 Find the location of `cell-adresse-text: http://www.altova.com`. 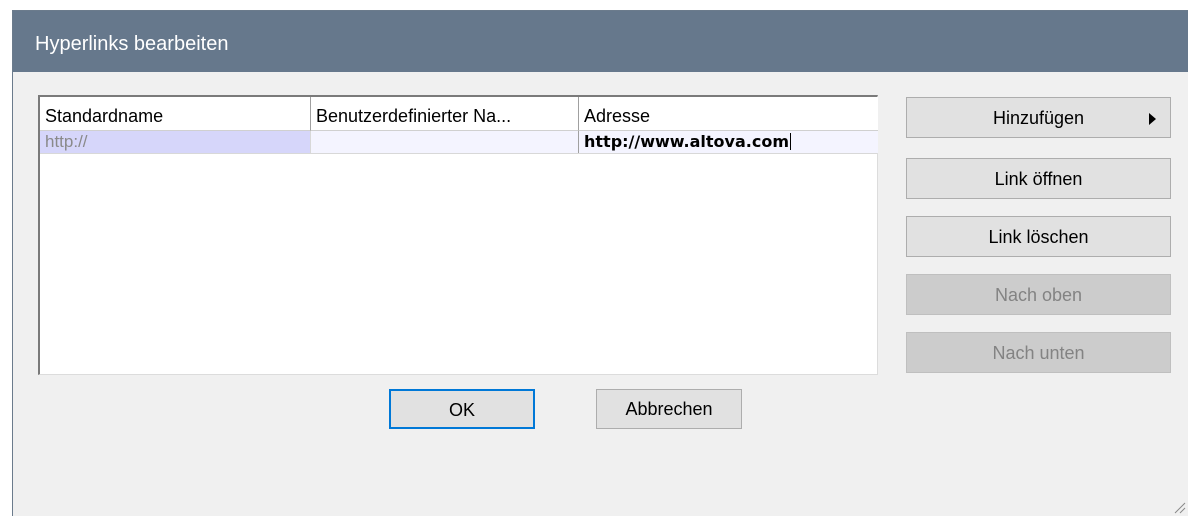

cell-adresse-text: http://www.altova.com is located at coordinates (686, 141).